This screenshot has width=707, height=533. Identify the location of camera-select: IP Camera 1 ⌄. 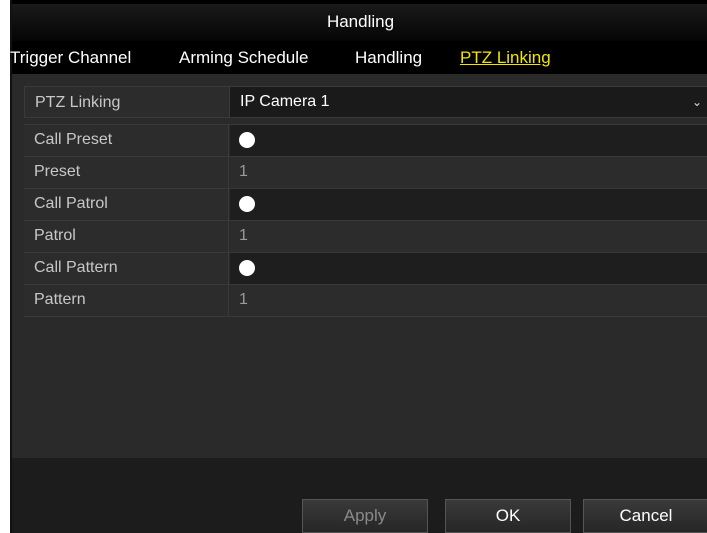
(468, 102).